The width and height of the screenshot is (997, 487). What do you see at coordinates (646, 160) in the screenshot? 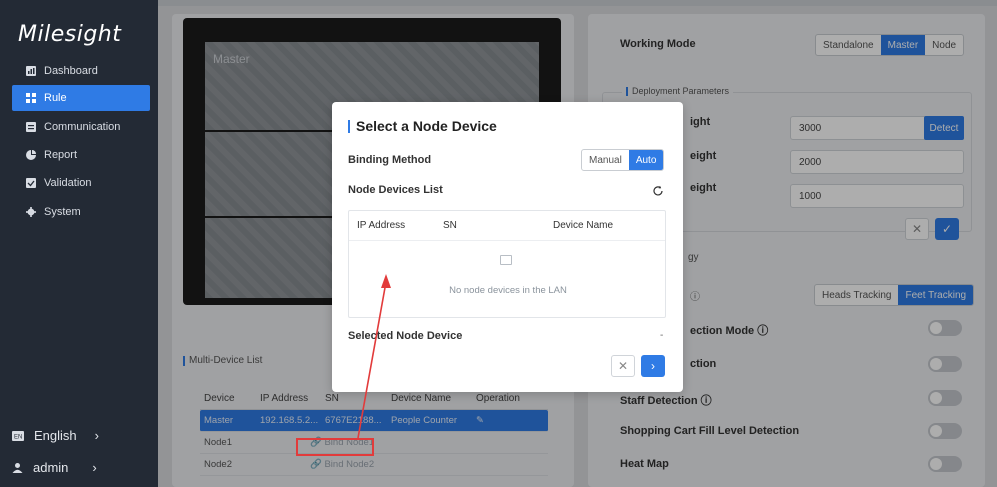
I see `binding-auto: Auto` at bounding box center [646, 160].